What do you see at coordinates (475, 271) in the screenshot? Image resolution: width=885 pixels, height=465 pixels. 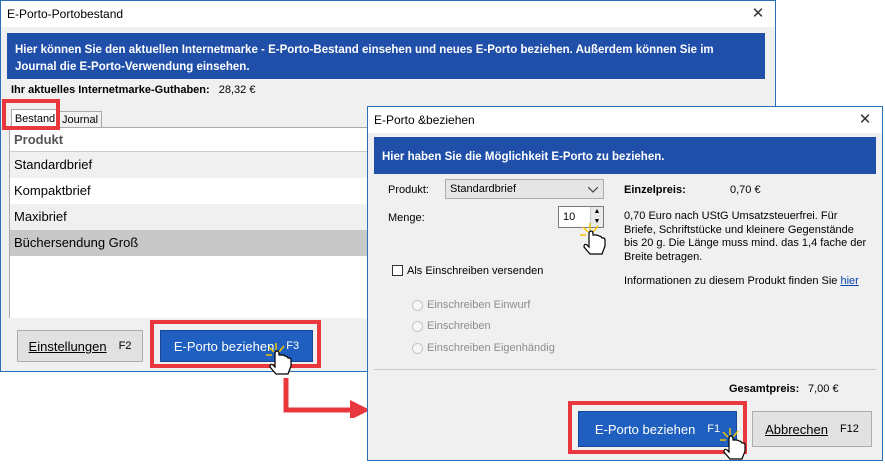 I see `einschreiben-checkbox-label: Als Einschreiben versenden` at bounding box center [475, 271].